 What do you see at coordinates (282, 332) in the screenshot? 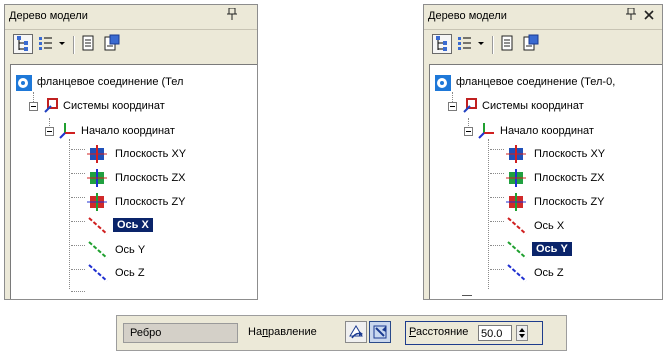
I see `direction-label: Направление` at bounding box center [282, 332].